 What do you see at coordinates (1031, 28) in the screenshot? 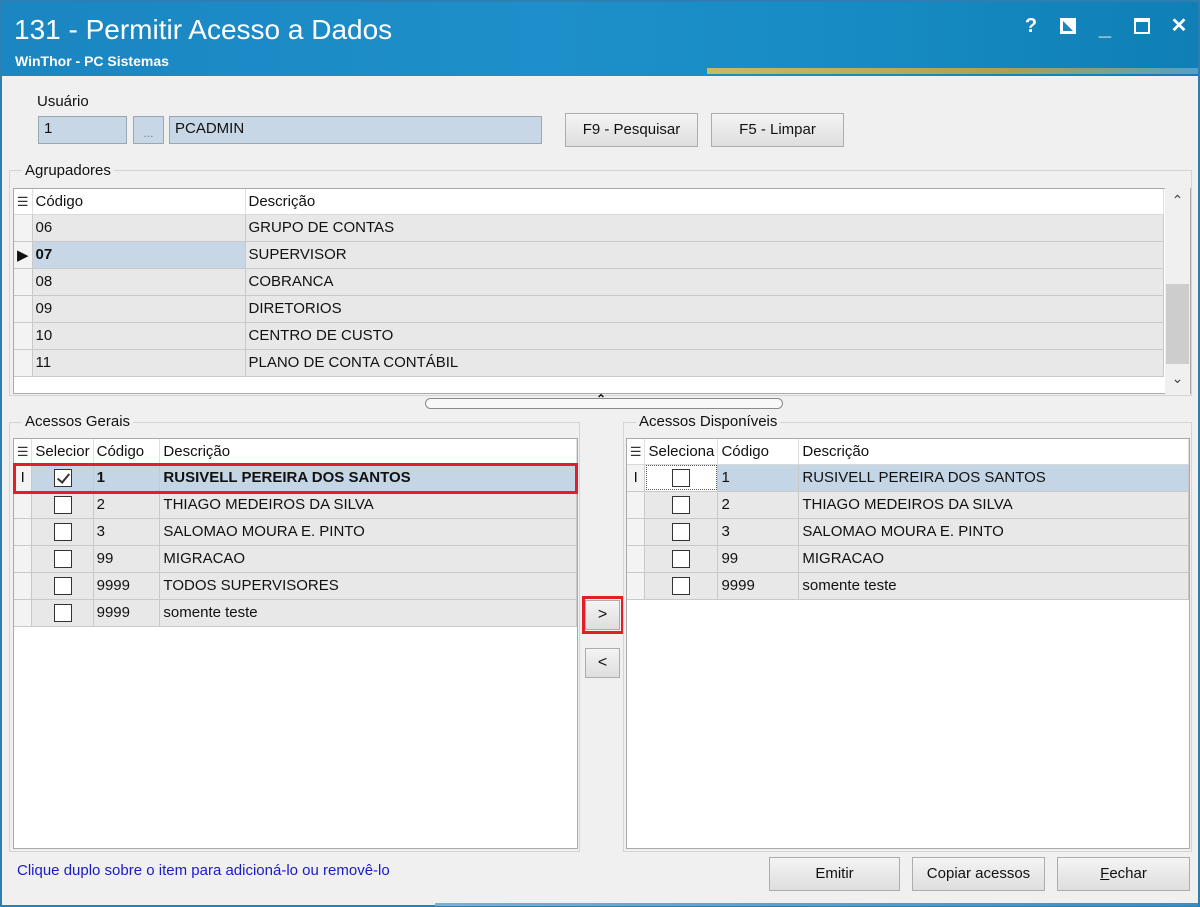
I see `help-button: ?` at bounding box center [1031, 28].